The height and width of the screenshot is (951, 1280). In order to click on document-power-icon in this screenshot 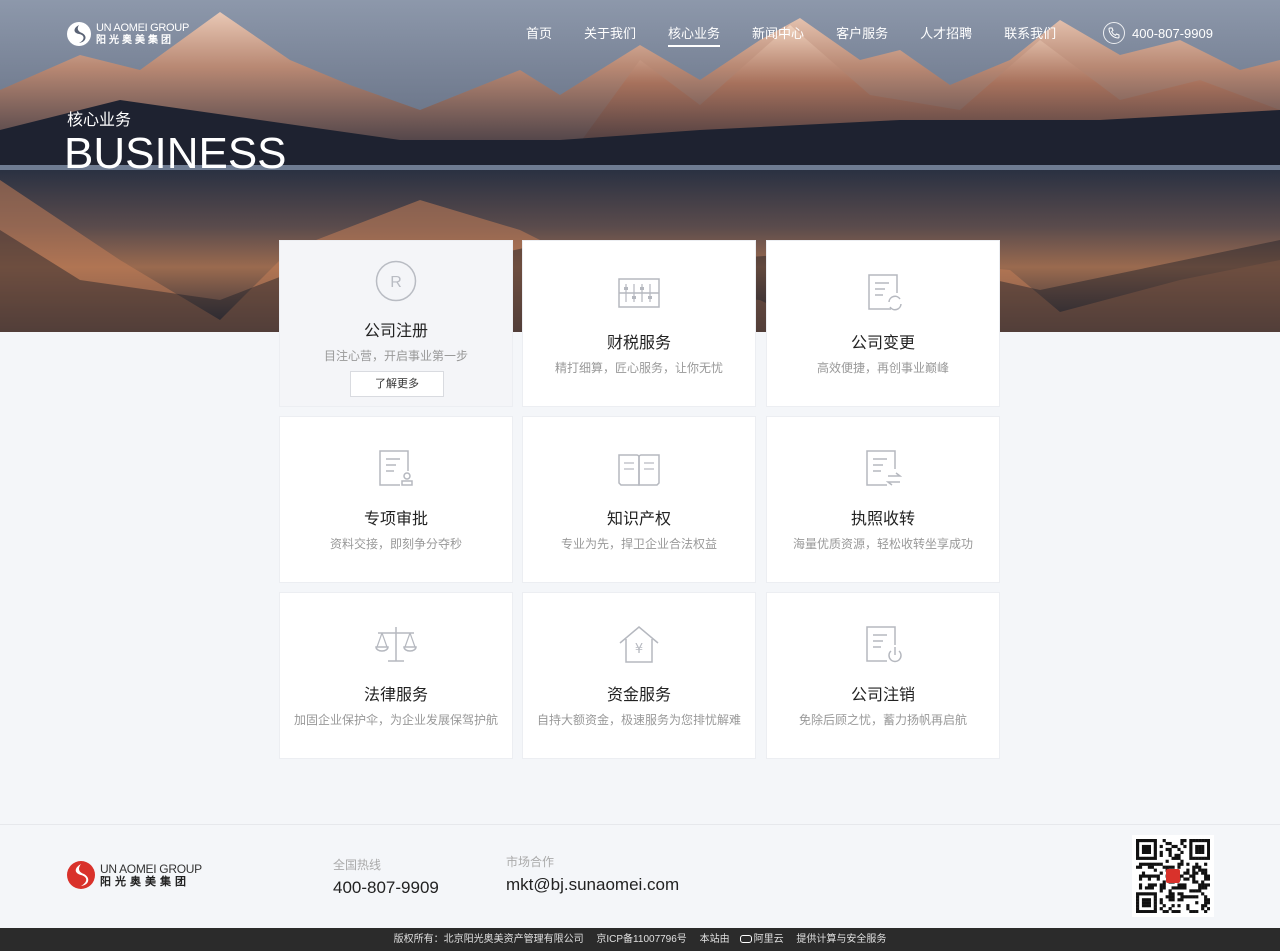, I will do `click(884, 644)`.